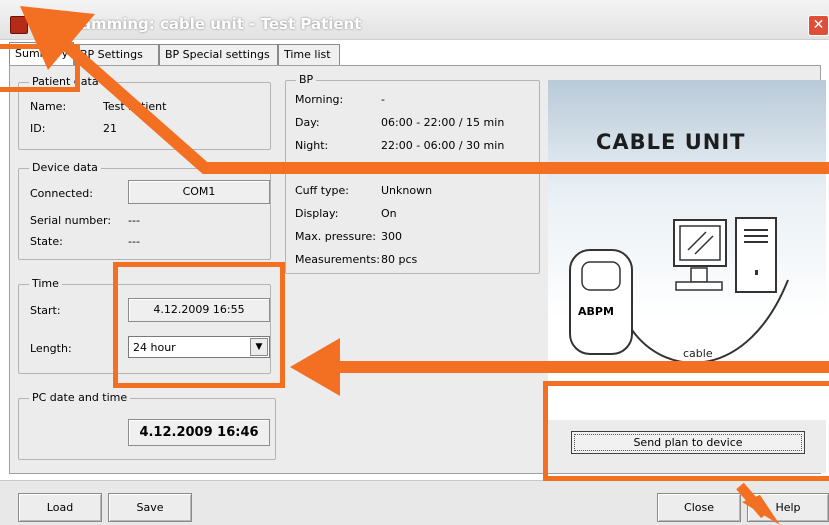  Describe the element at coordinates (686, 431) in the screenshot. I see `send-highlight-box` at that location.